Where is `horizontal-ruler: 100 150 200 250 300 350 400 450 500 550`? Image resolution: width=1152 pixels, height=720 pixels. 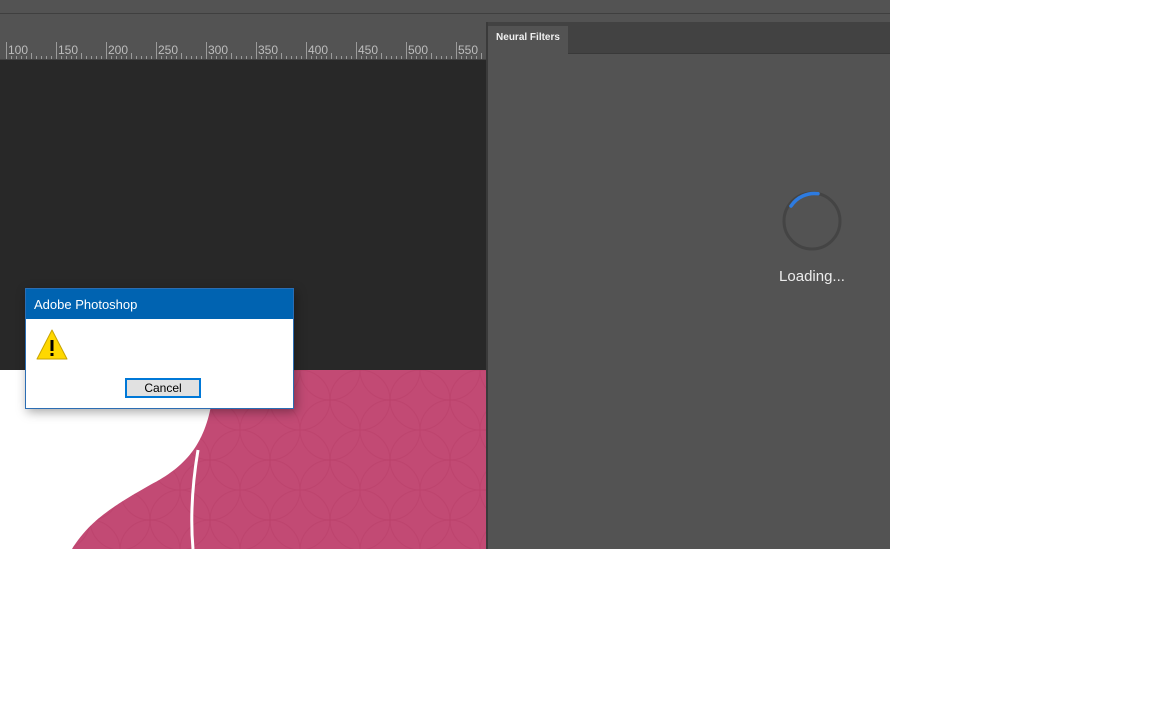
horizontal-ruler: 100 150 200 250 300 350 400 450 500 550 is located at coordinates (243, 51).